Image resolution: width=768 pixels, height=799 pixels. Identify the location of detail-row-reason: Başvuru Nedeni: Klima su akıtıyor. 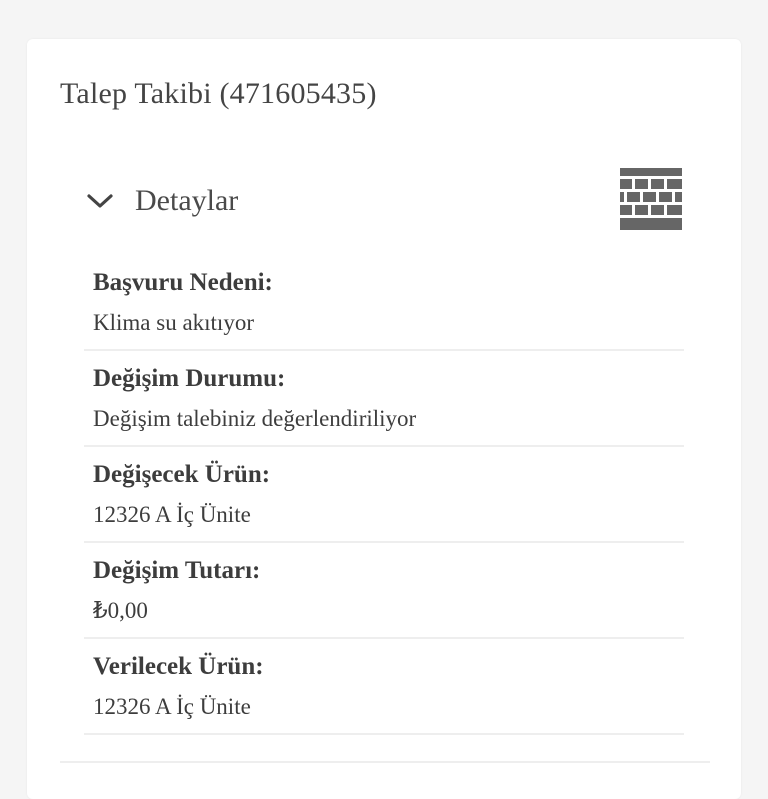
(384, 303).